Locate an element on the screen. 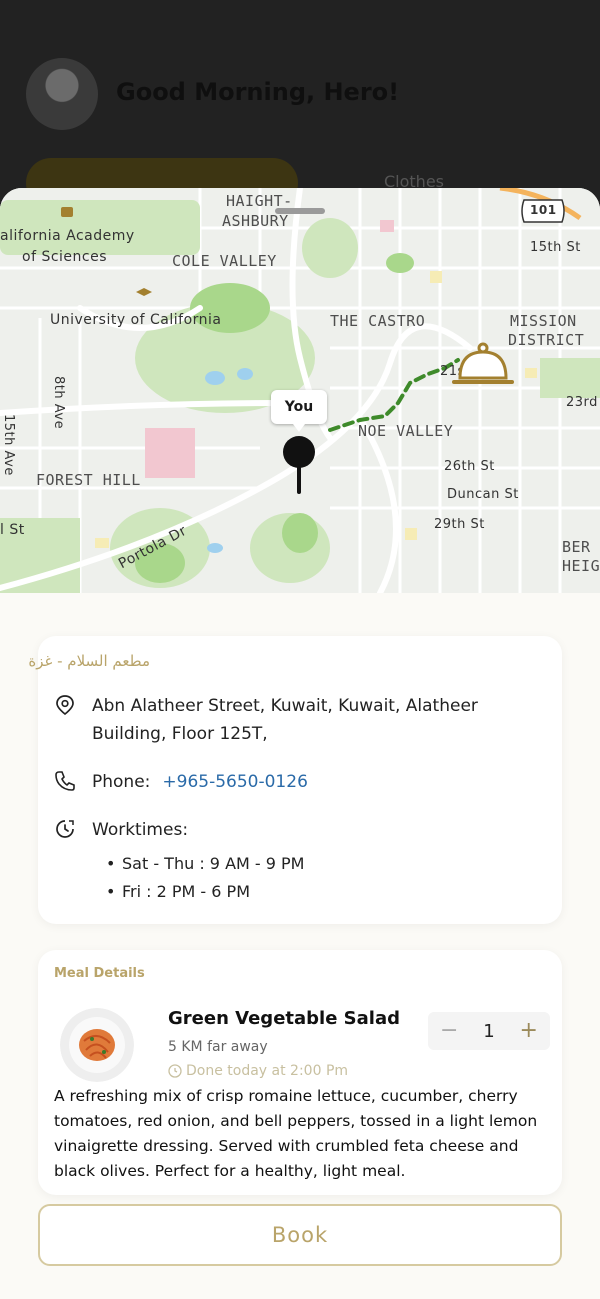 This screenshot has height=1299, width=600. meal-distance: 5 KM far away is located at coordinates (218, 1047).